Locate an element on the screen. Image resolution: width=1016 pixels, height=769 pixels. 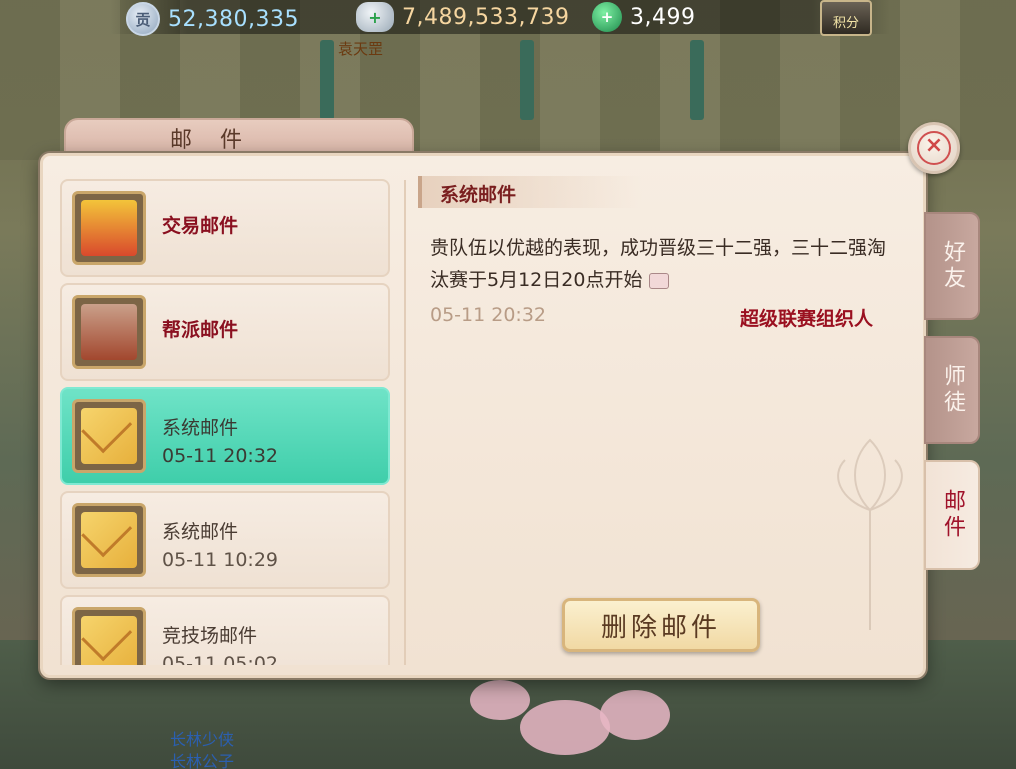
jade-value: 3,499 is located at coordinates (663, 17).